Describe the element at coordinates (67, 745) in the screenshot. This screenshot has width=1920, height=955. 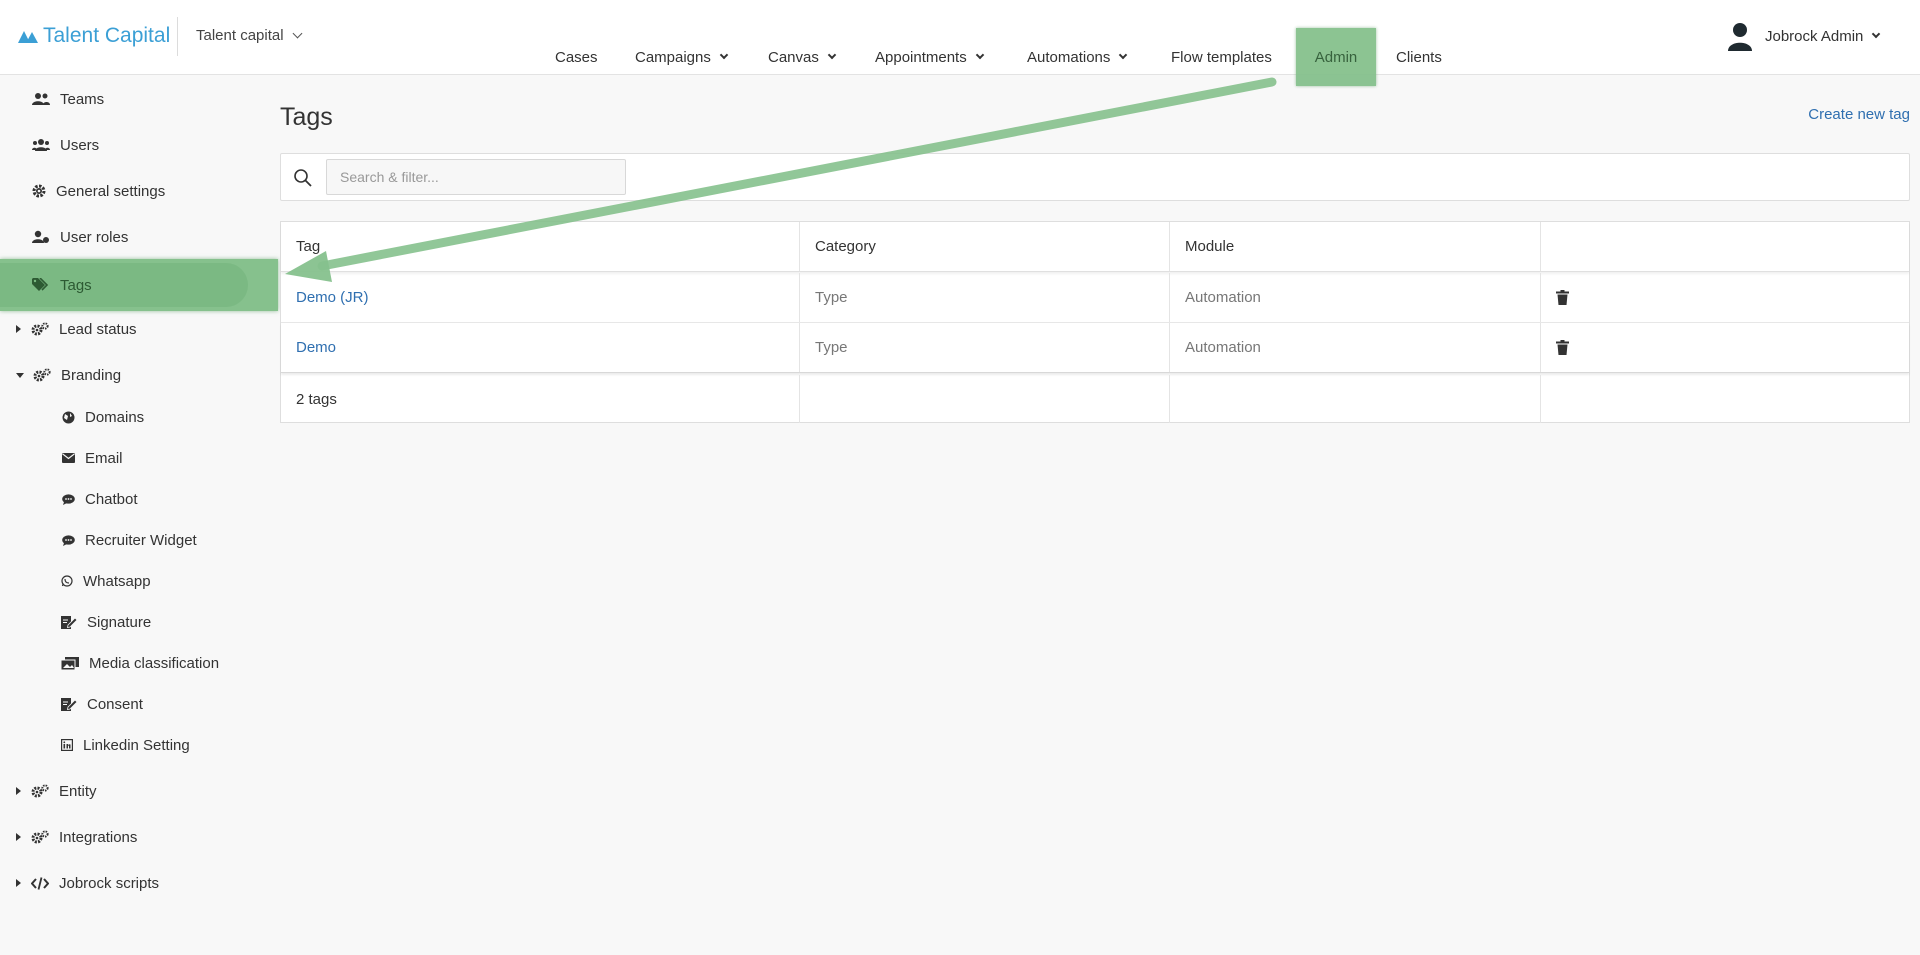
I see `linkedin-icon` at that location.